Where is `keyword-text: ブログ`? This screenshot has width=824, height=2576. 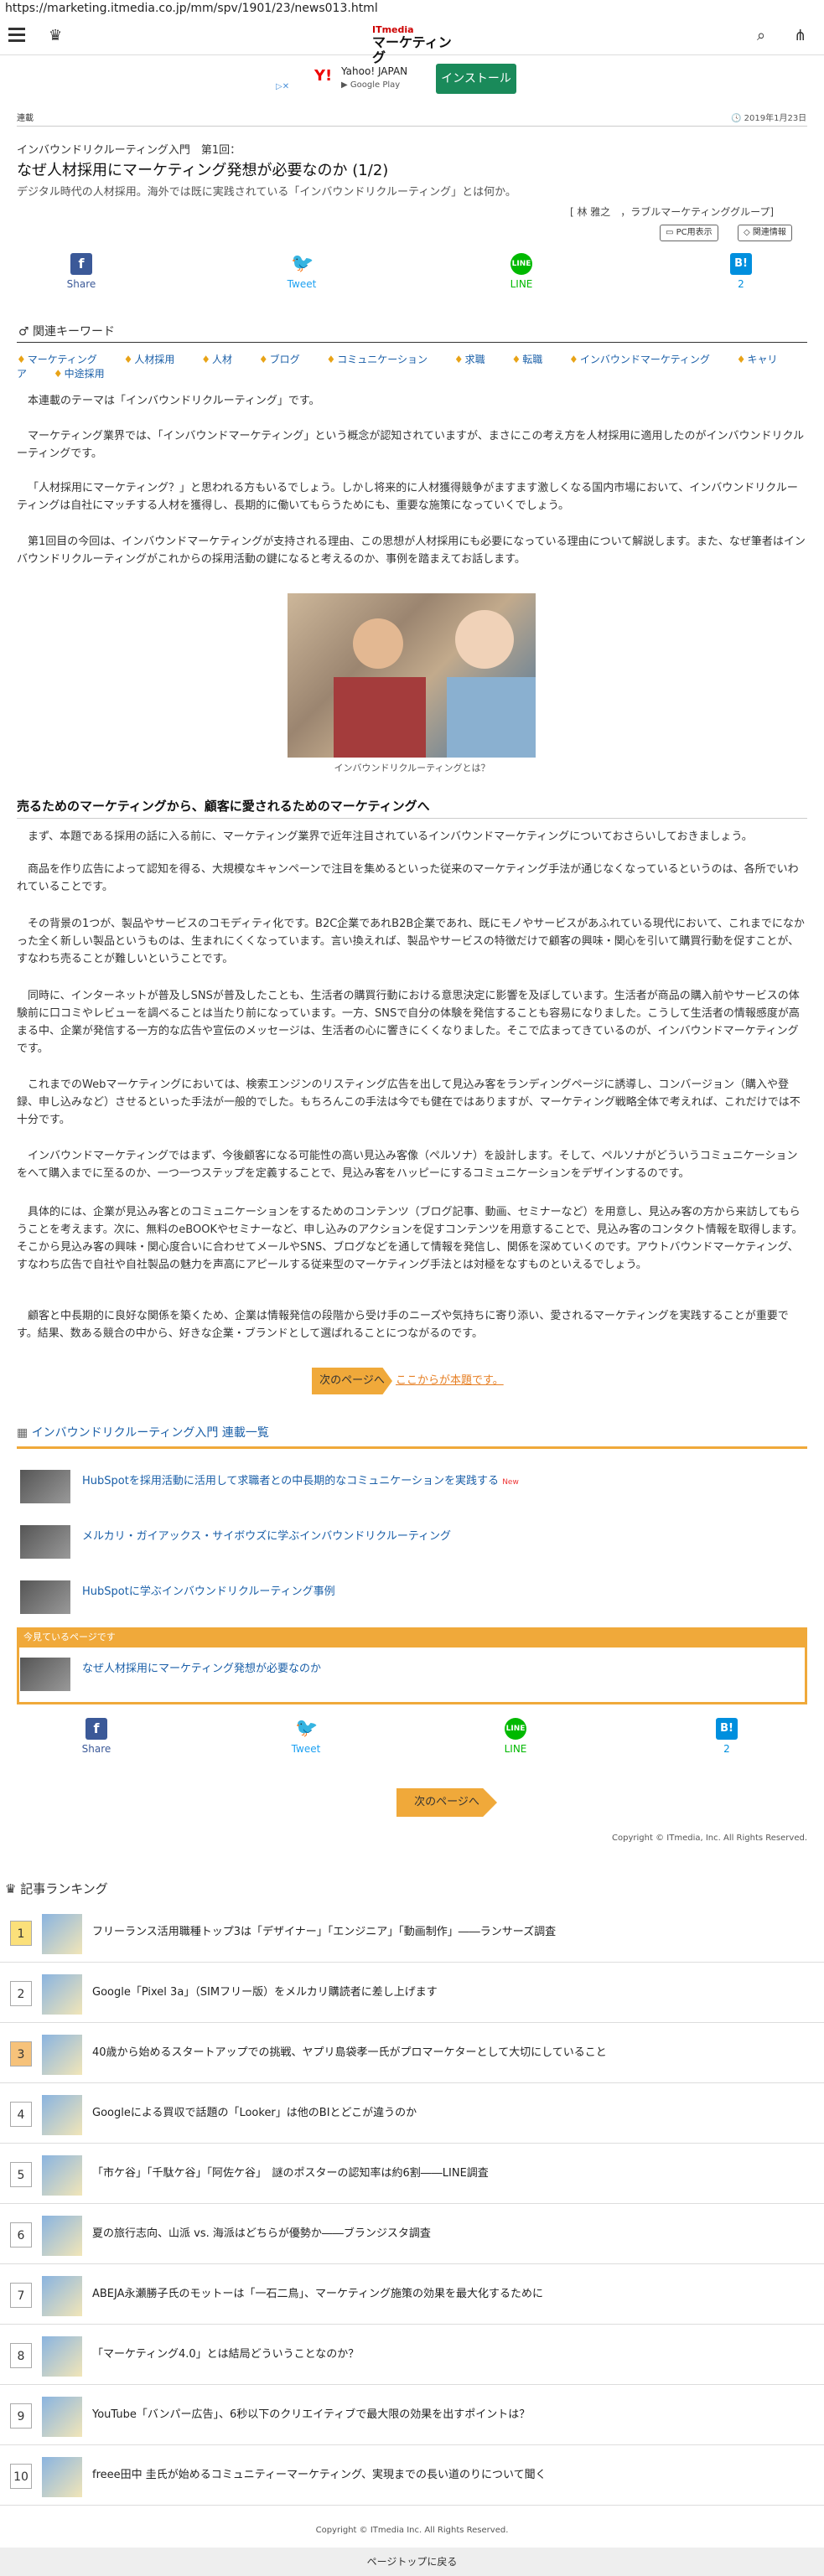 keyword-text: ブログ is located at coordinates (284, 359).